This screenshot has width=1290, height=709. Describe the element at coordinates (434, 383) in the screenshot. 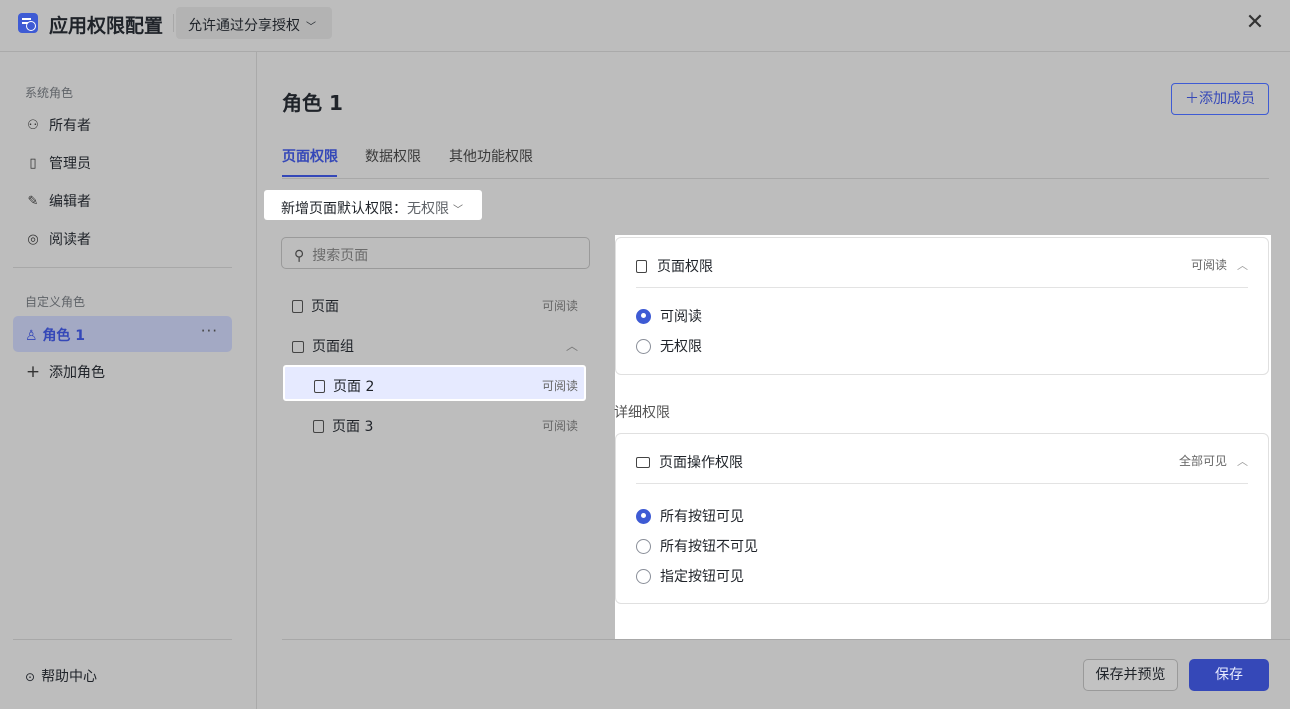

I see `page-tree-item-selected: 页面 2 可阅读` at that location.